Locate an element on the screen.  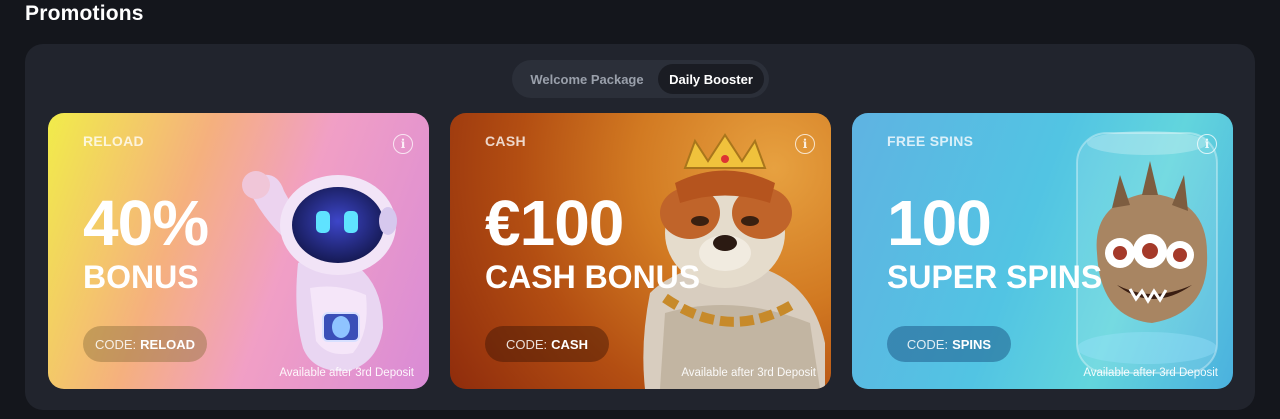
promo-code-button: CODE: RELOAD is located at coordinates (145, 344).